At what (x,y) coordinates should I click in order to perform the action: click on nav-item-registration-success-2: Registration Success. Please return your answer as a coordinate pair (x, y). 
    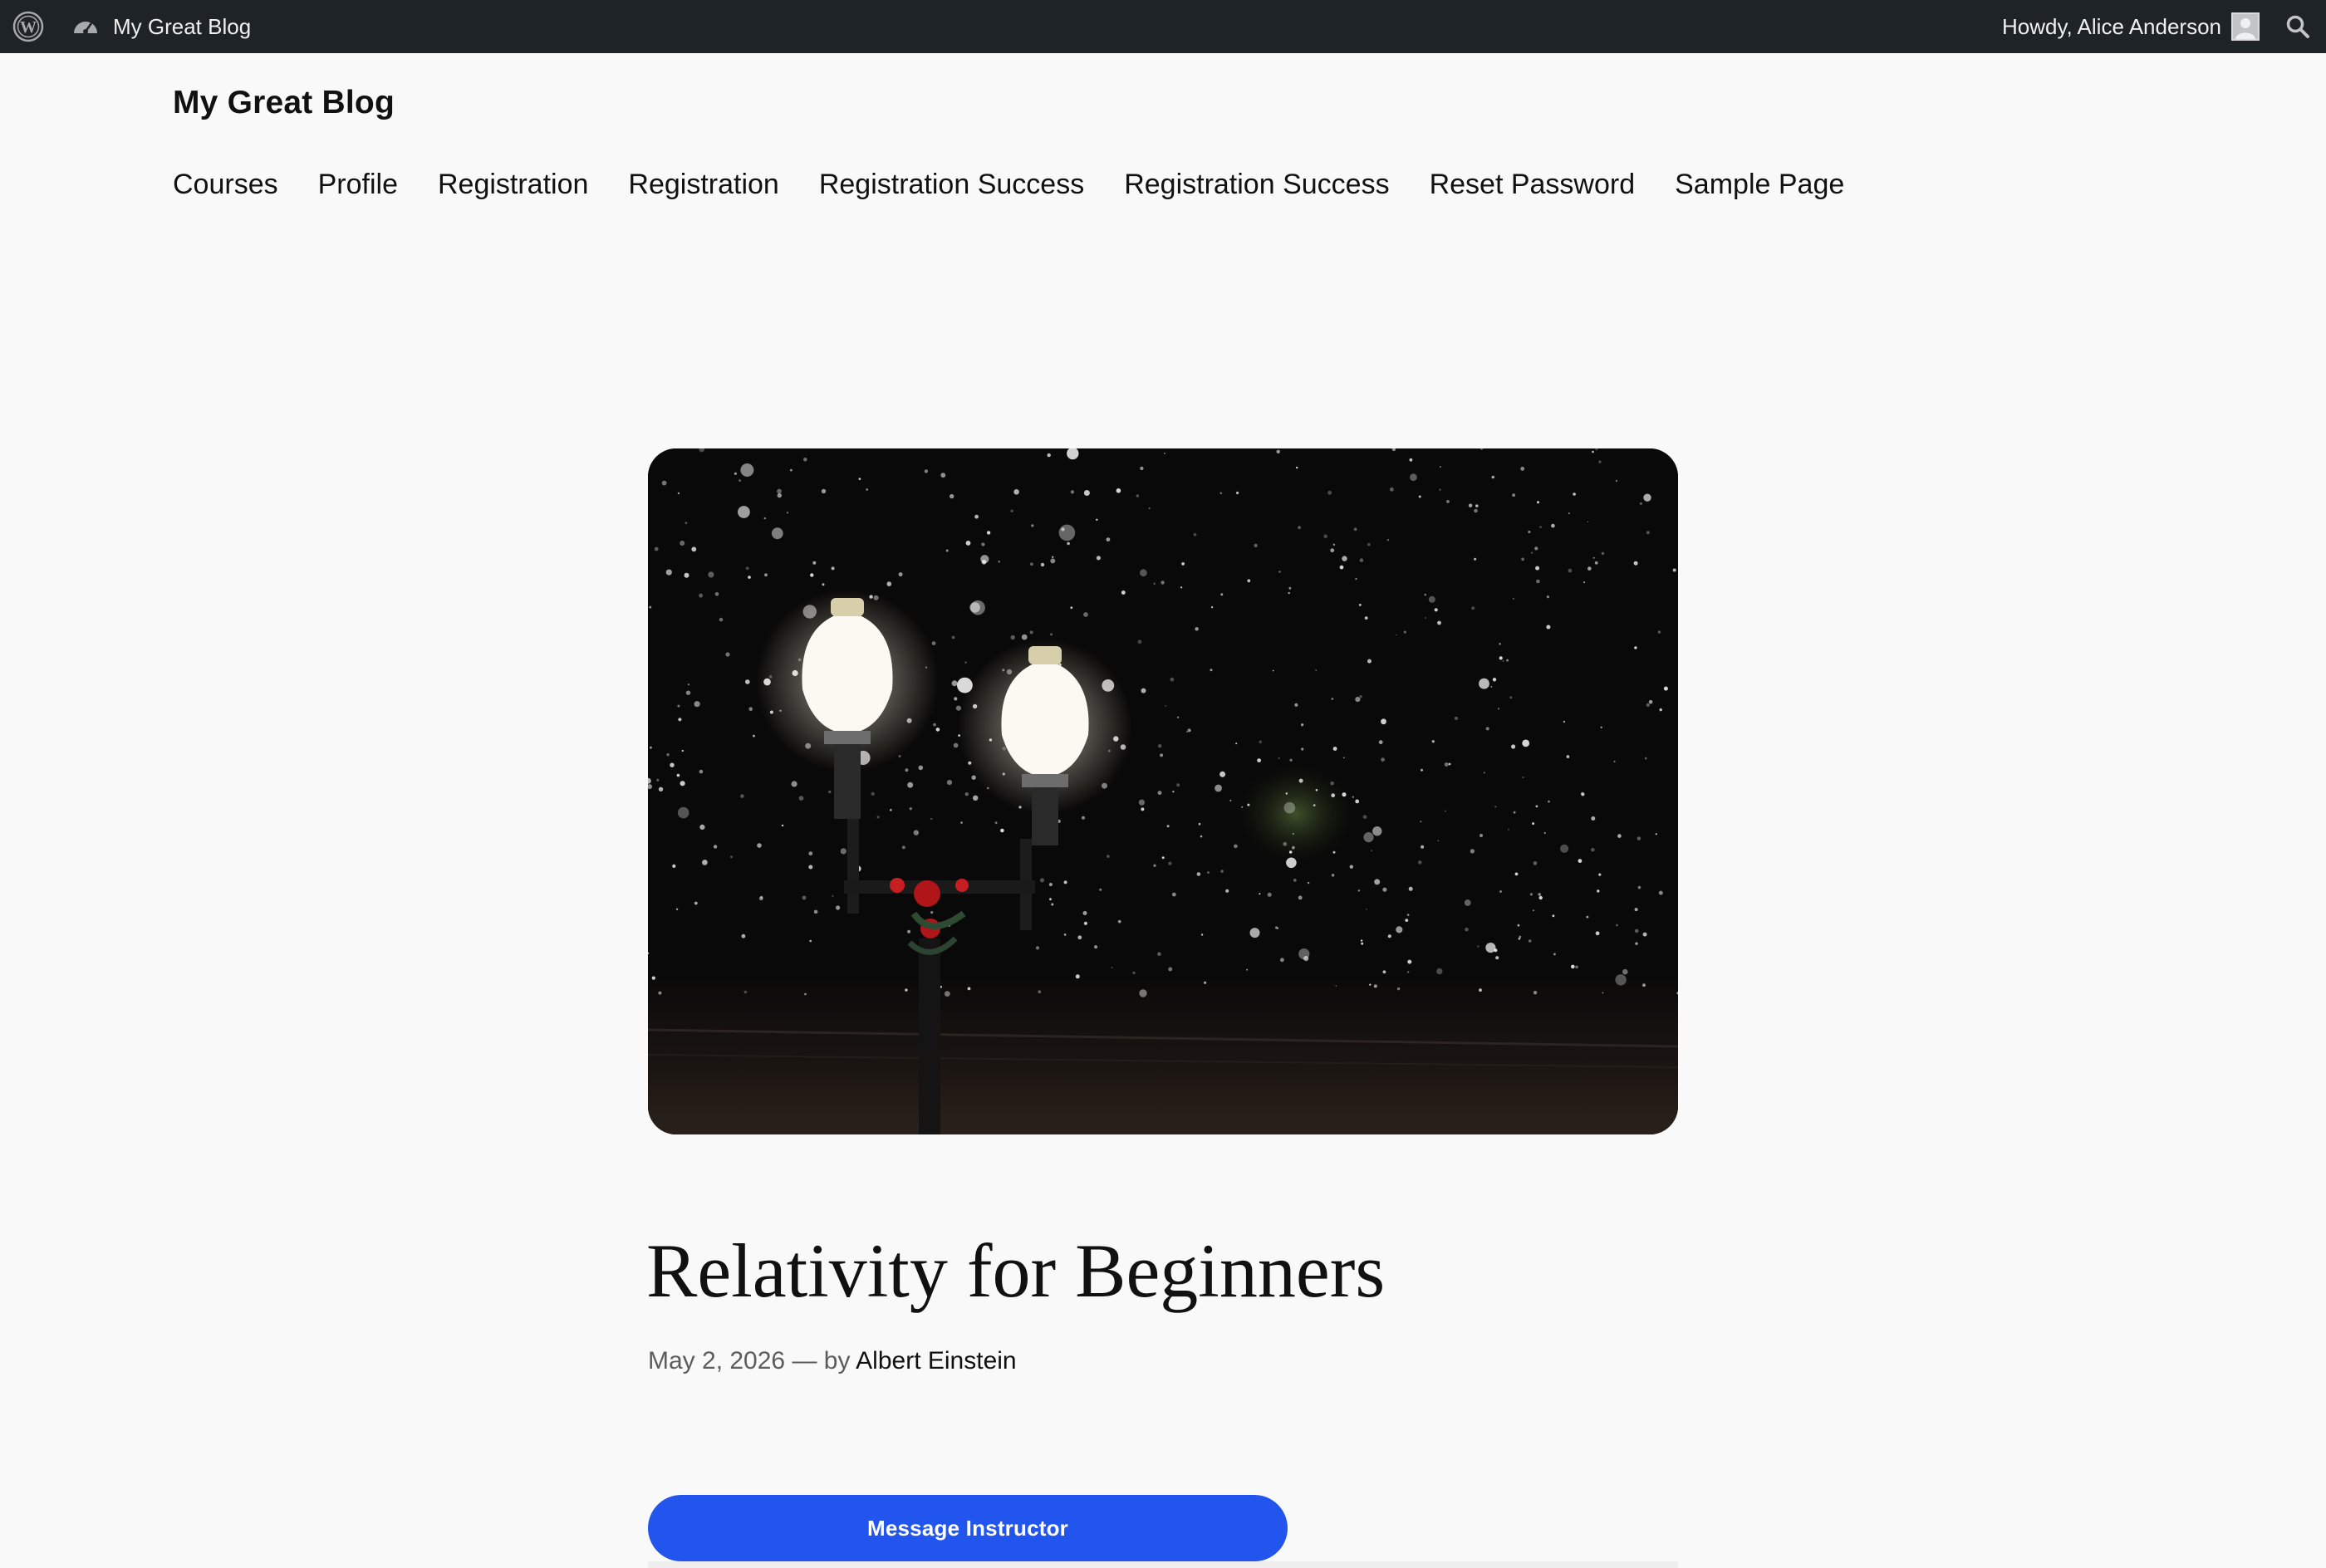
    Looking at the image, I should click on (1256, 185).